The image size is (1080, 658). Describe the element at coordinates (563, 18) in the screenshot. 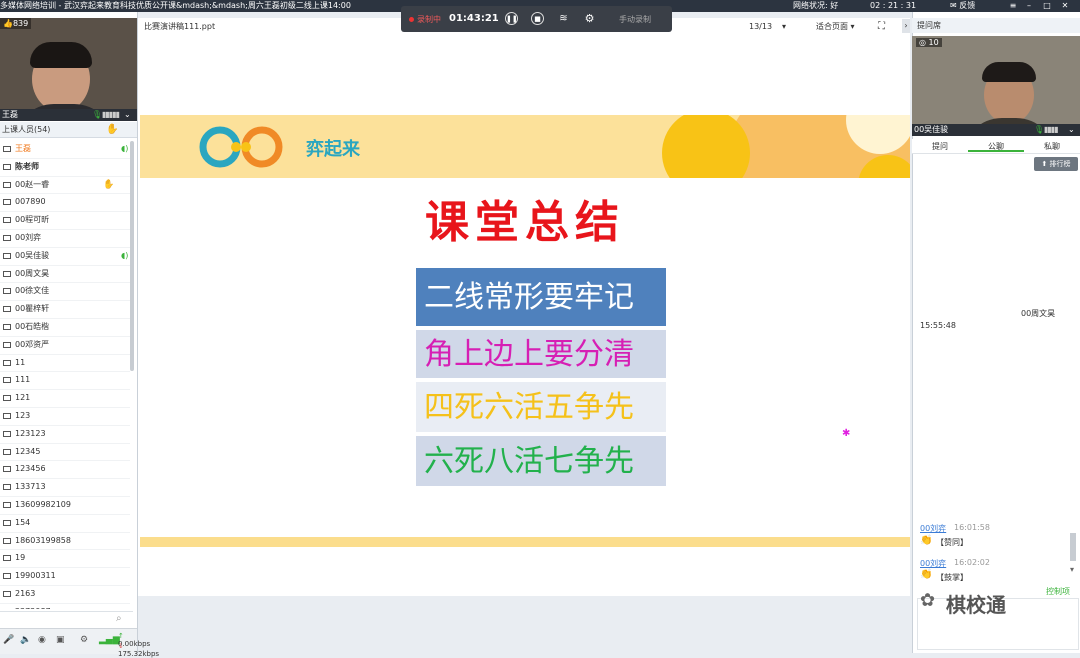

I see `audio-wave-icon: ≋` at that location.